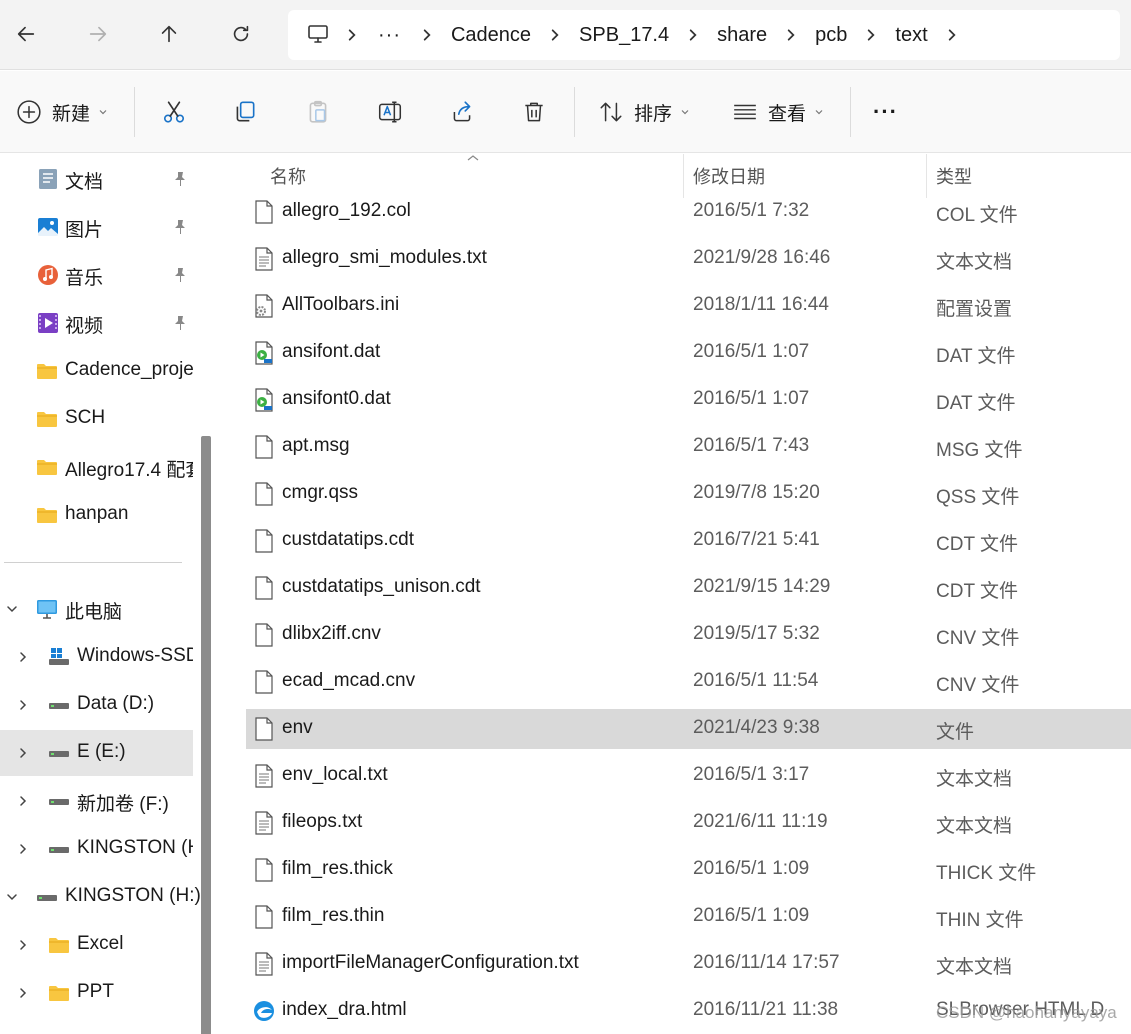 This screenshot has height=1034, width=1131. What do you see at coordinates (644, 112) in the screenshot?
I see `sort-button: 排序` at bounding box center [644, 112].